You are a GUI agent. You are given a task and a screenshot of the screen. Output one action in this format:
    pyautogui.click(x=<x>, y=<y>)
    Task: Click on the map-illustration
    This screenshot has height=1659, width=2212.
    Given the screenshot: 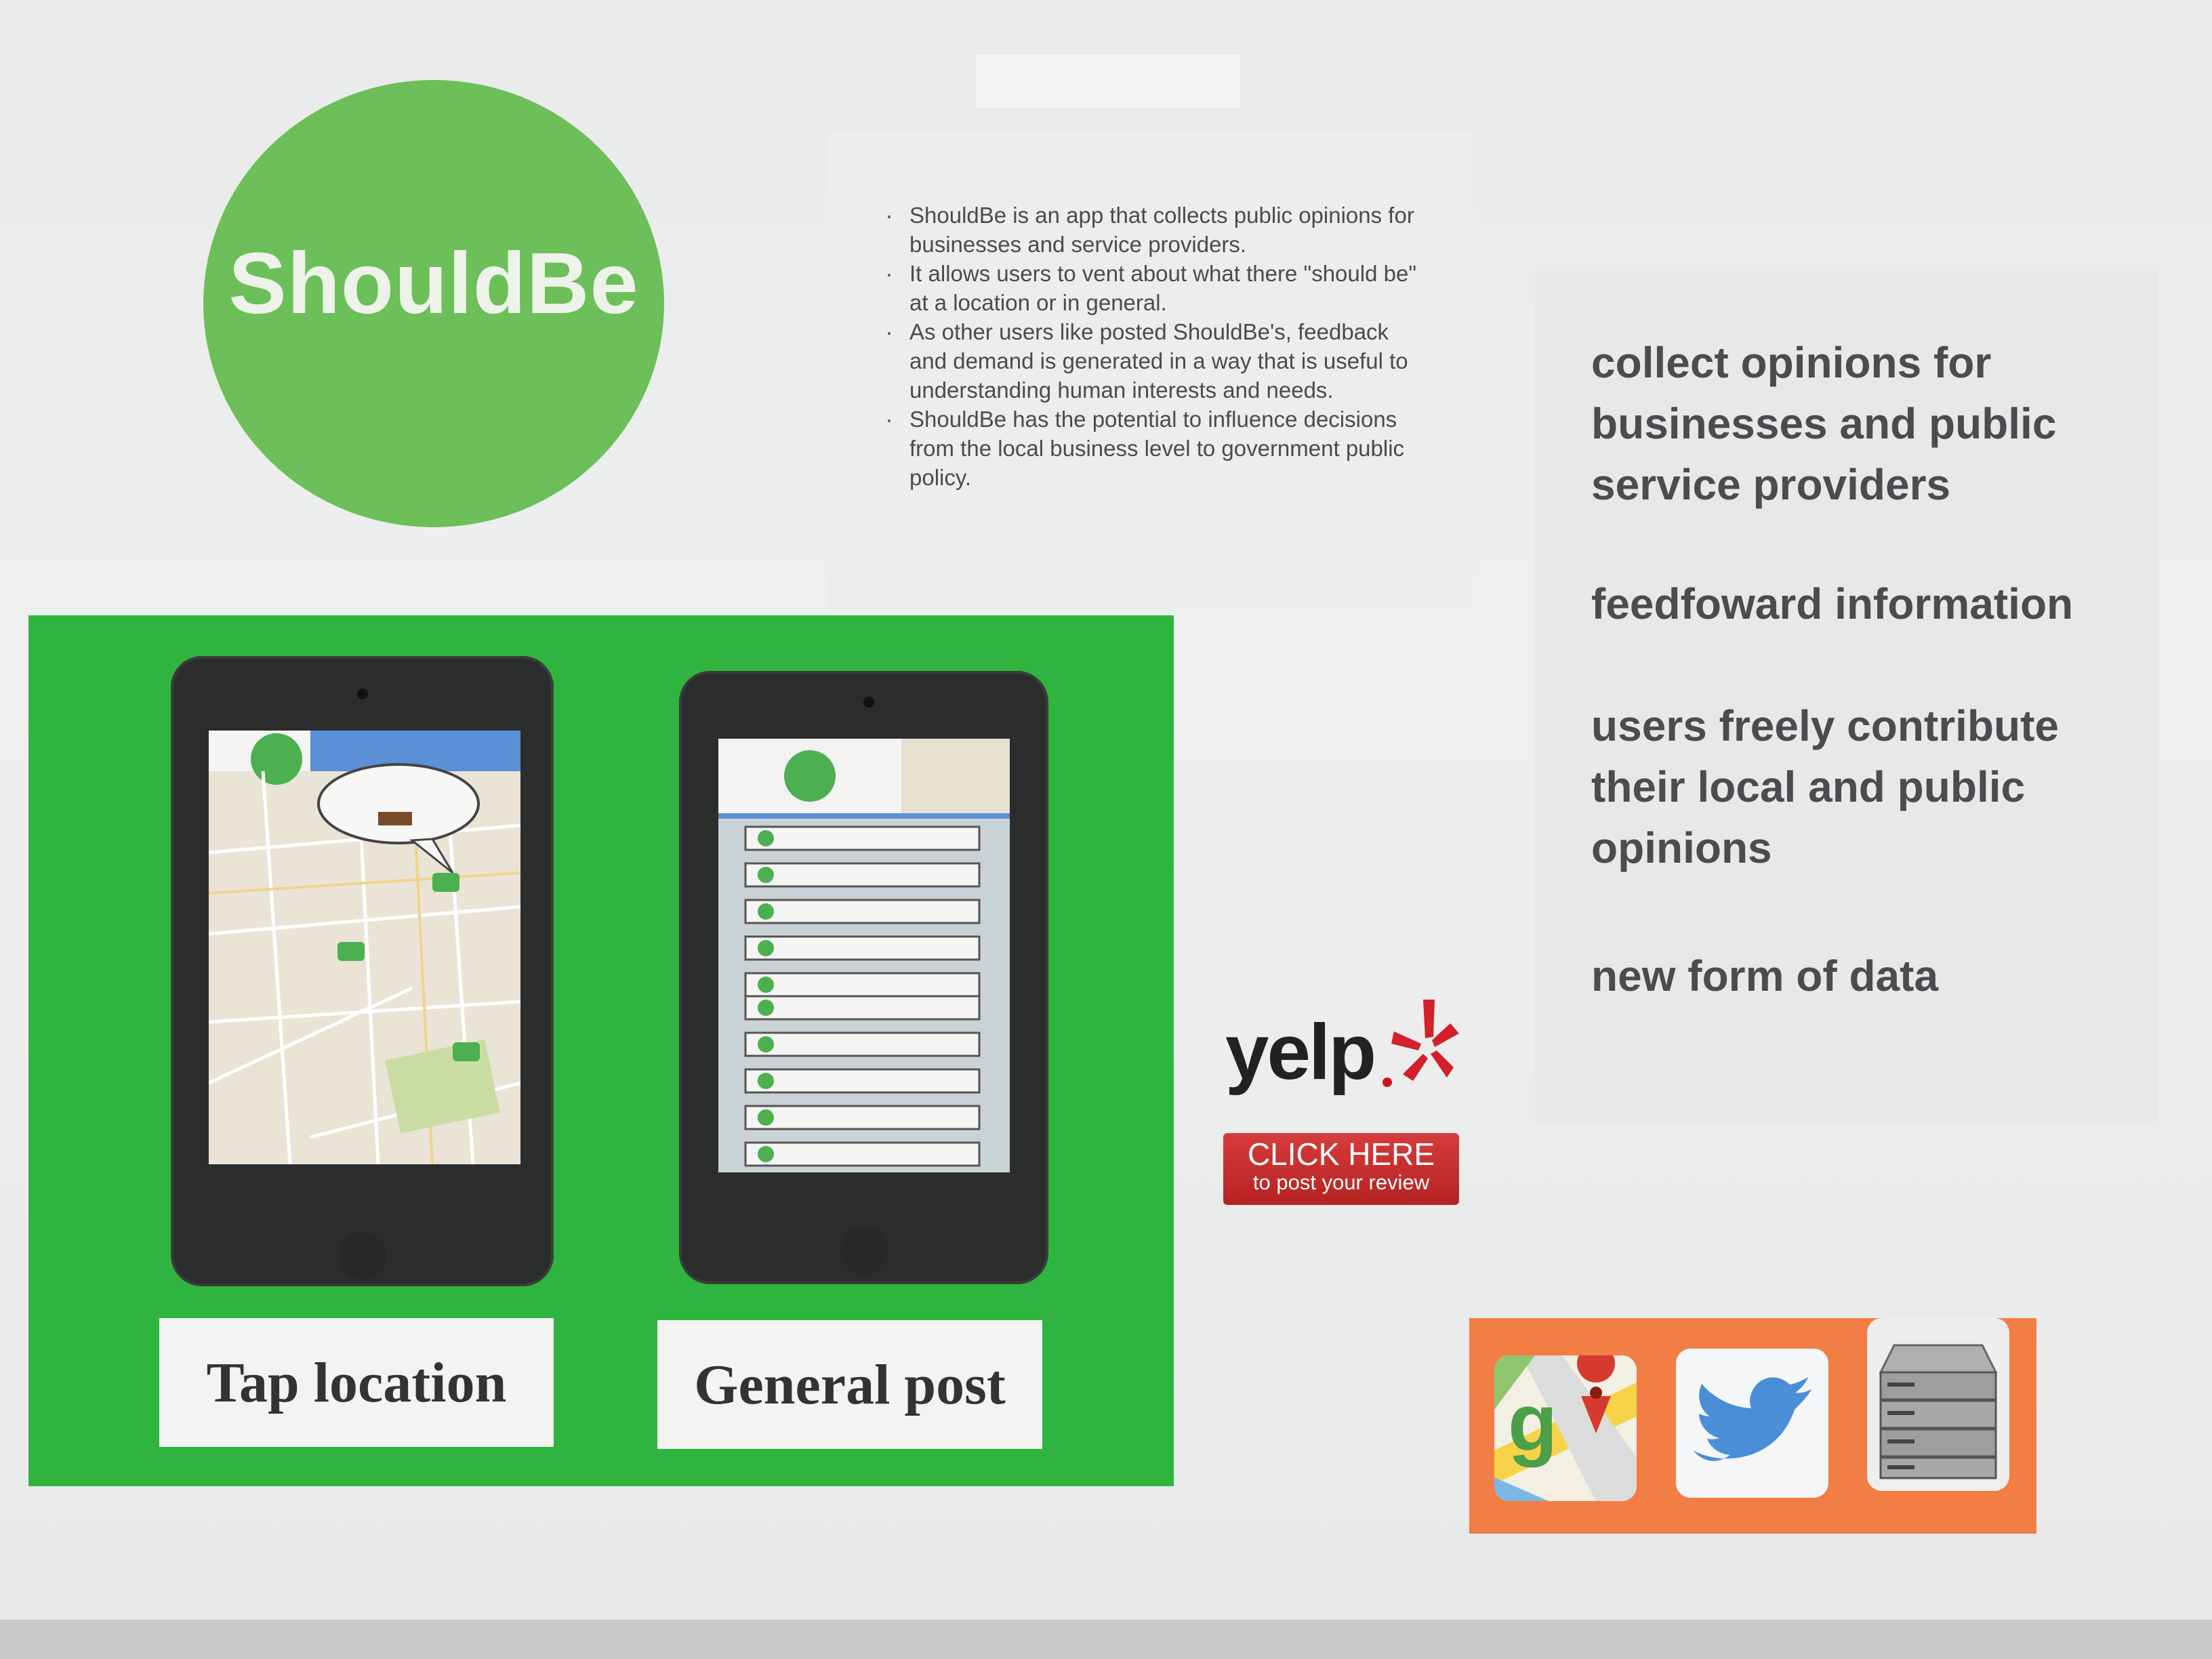 What is the action you would take?
    pyautogui.click(x=365, y=947)
    